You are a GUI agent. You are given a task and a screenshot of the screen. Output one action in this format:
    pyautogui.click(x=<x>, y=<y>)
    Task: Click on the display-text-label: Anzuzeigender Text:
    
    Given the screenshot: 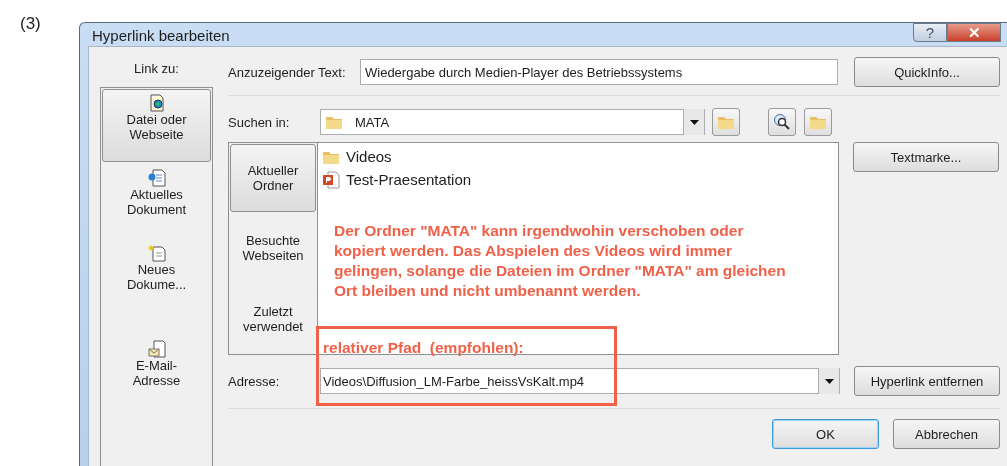 What is the action you would take?
    pyautogui.click(x=287, y=72)
    